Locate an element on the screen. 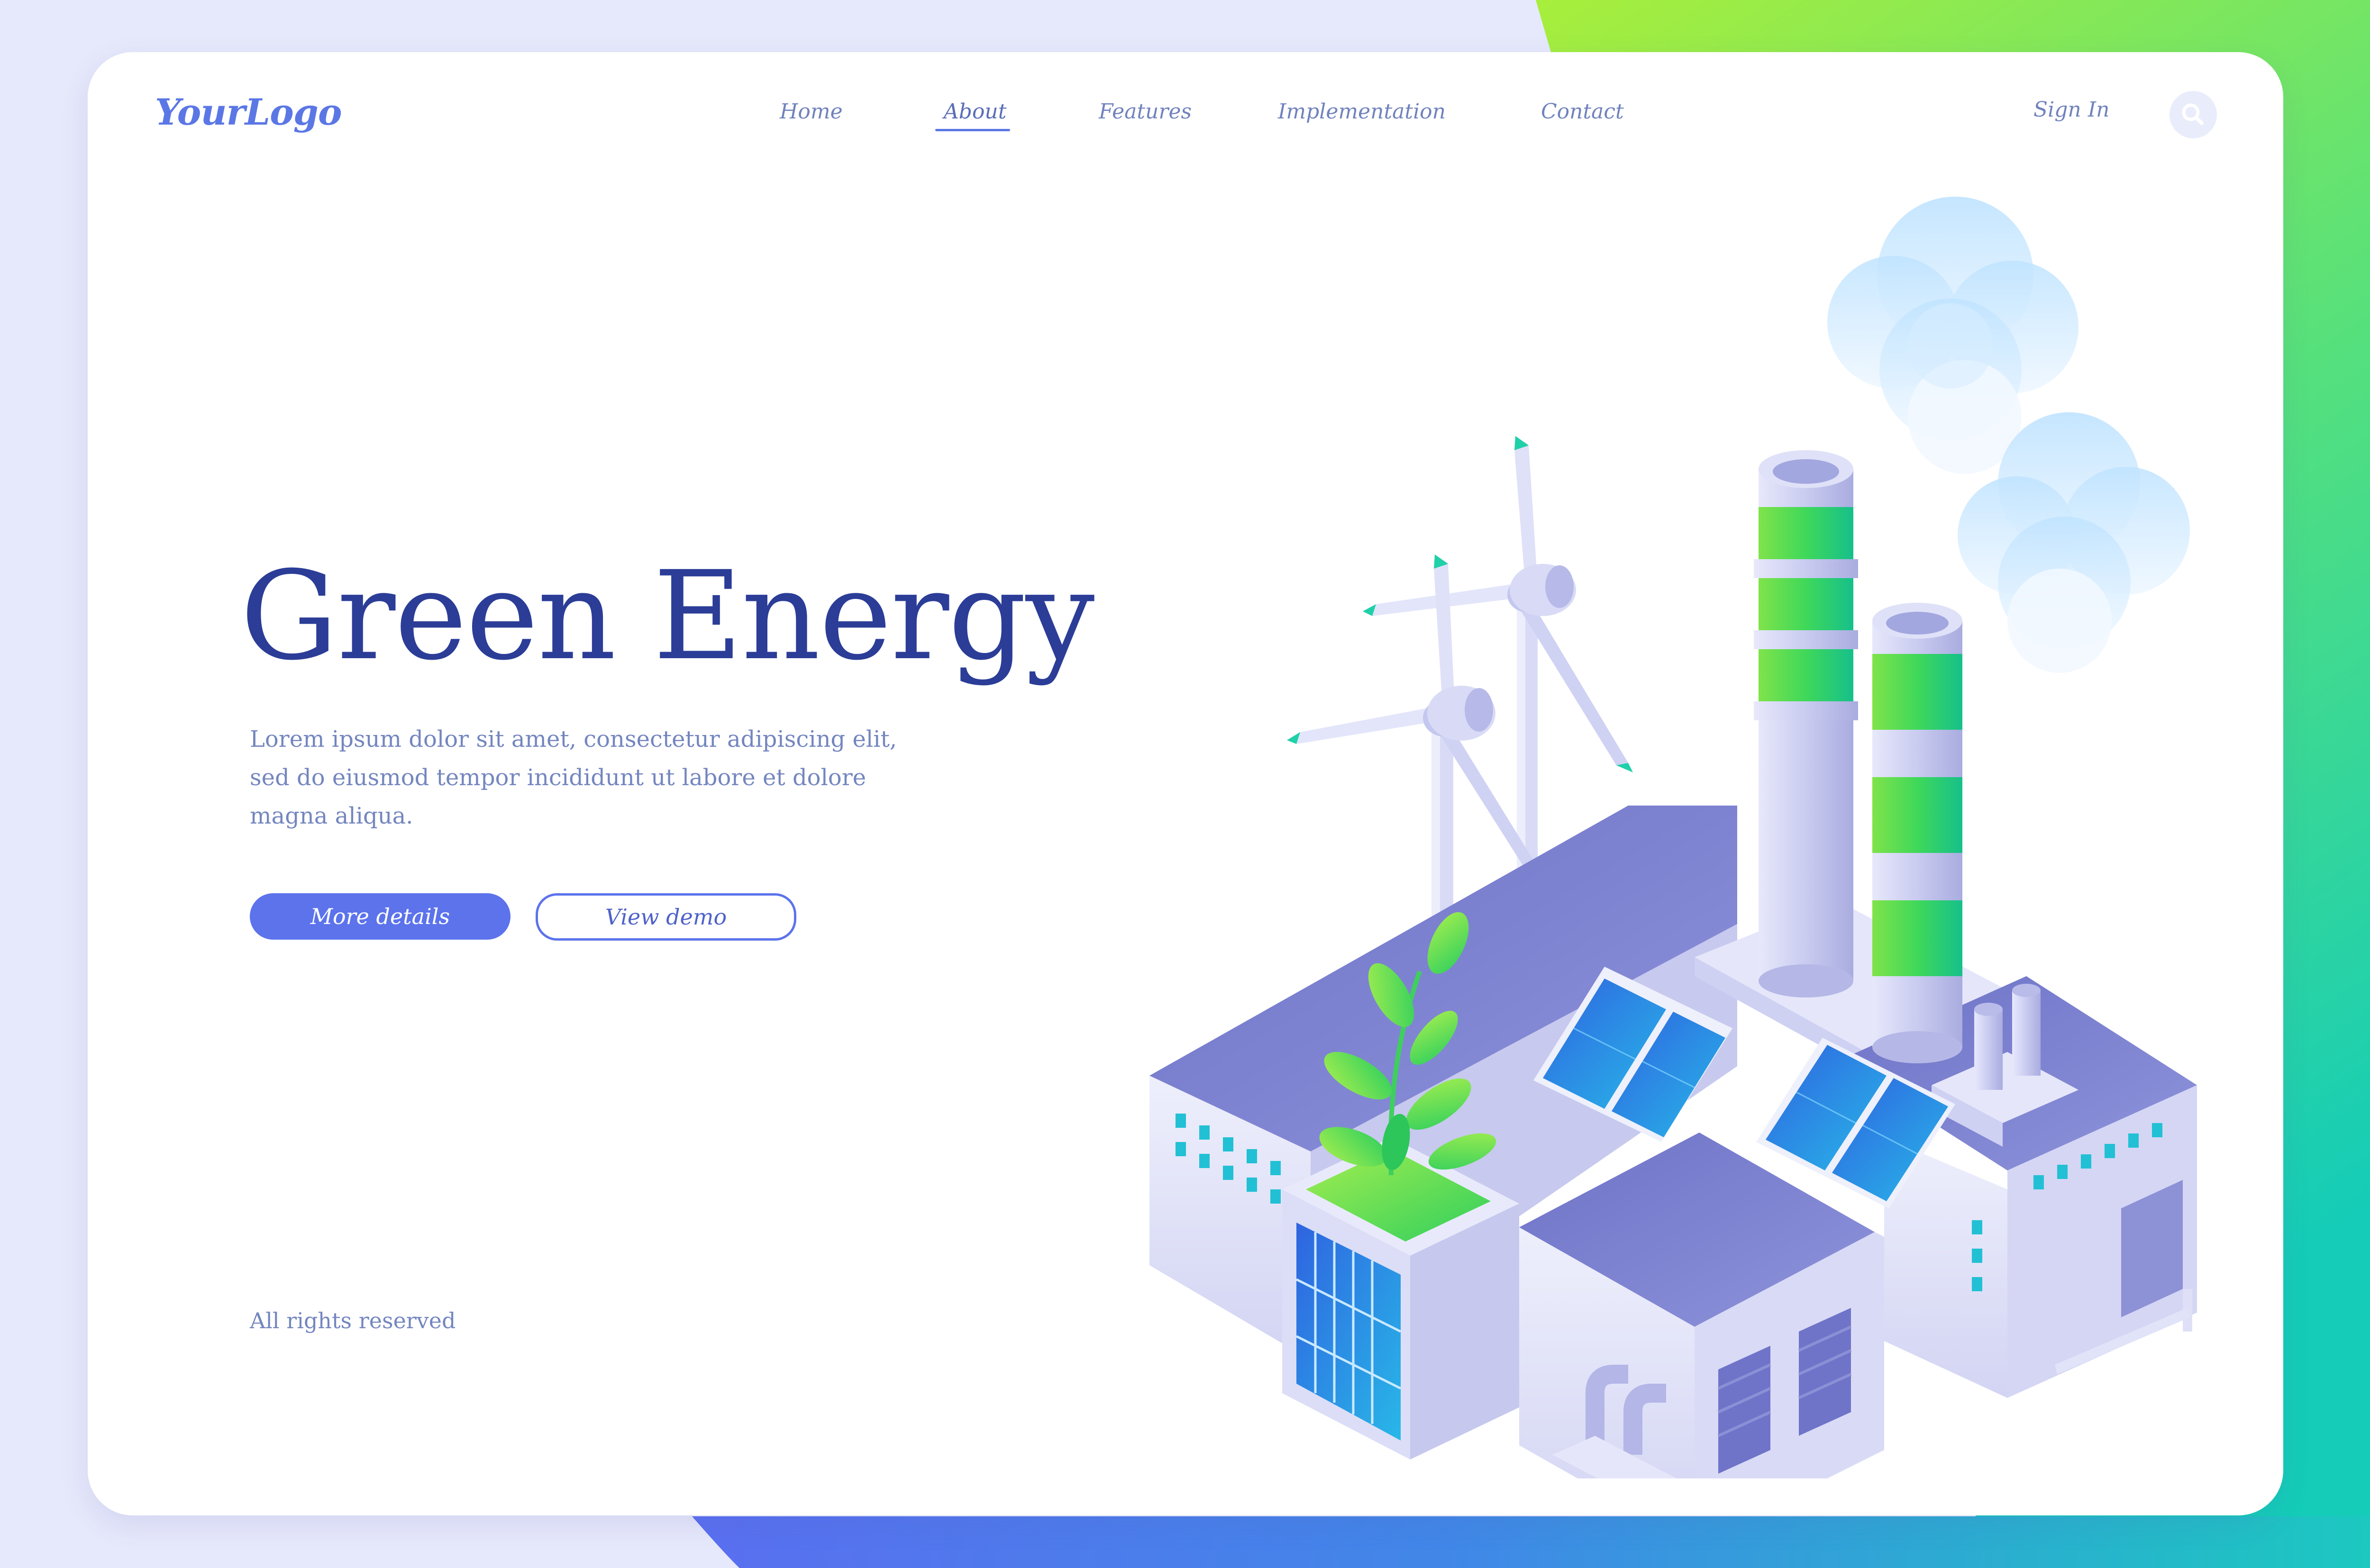  copyright-text: All rights reserved is located at coordinates (353, 1320).